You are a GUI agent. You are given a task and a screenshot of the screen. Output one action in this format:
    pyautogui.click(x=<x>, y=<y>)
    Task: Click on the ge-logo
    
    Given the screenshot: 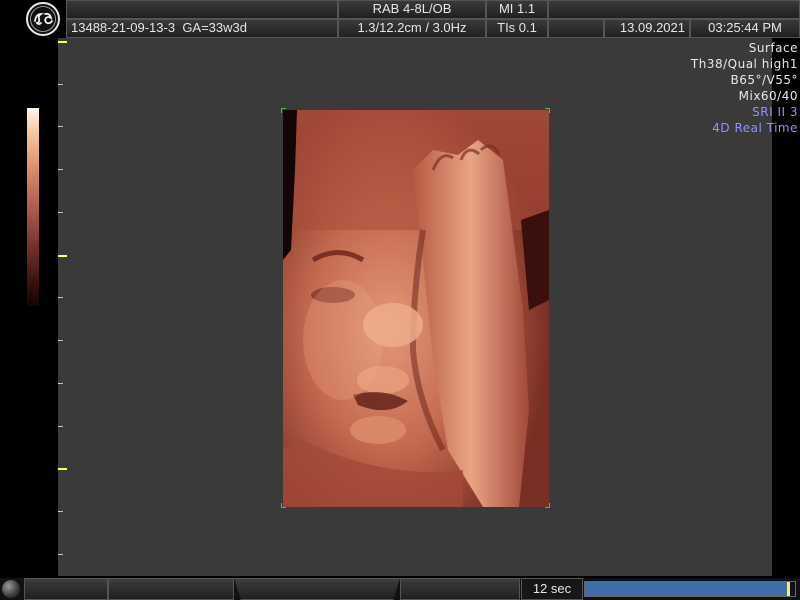 What is the action you would take?
    pyautogui.click(x=33, y=19)
    